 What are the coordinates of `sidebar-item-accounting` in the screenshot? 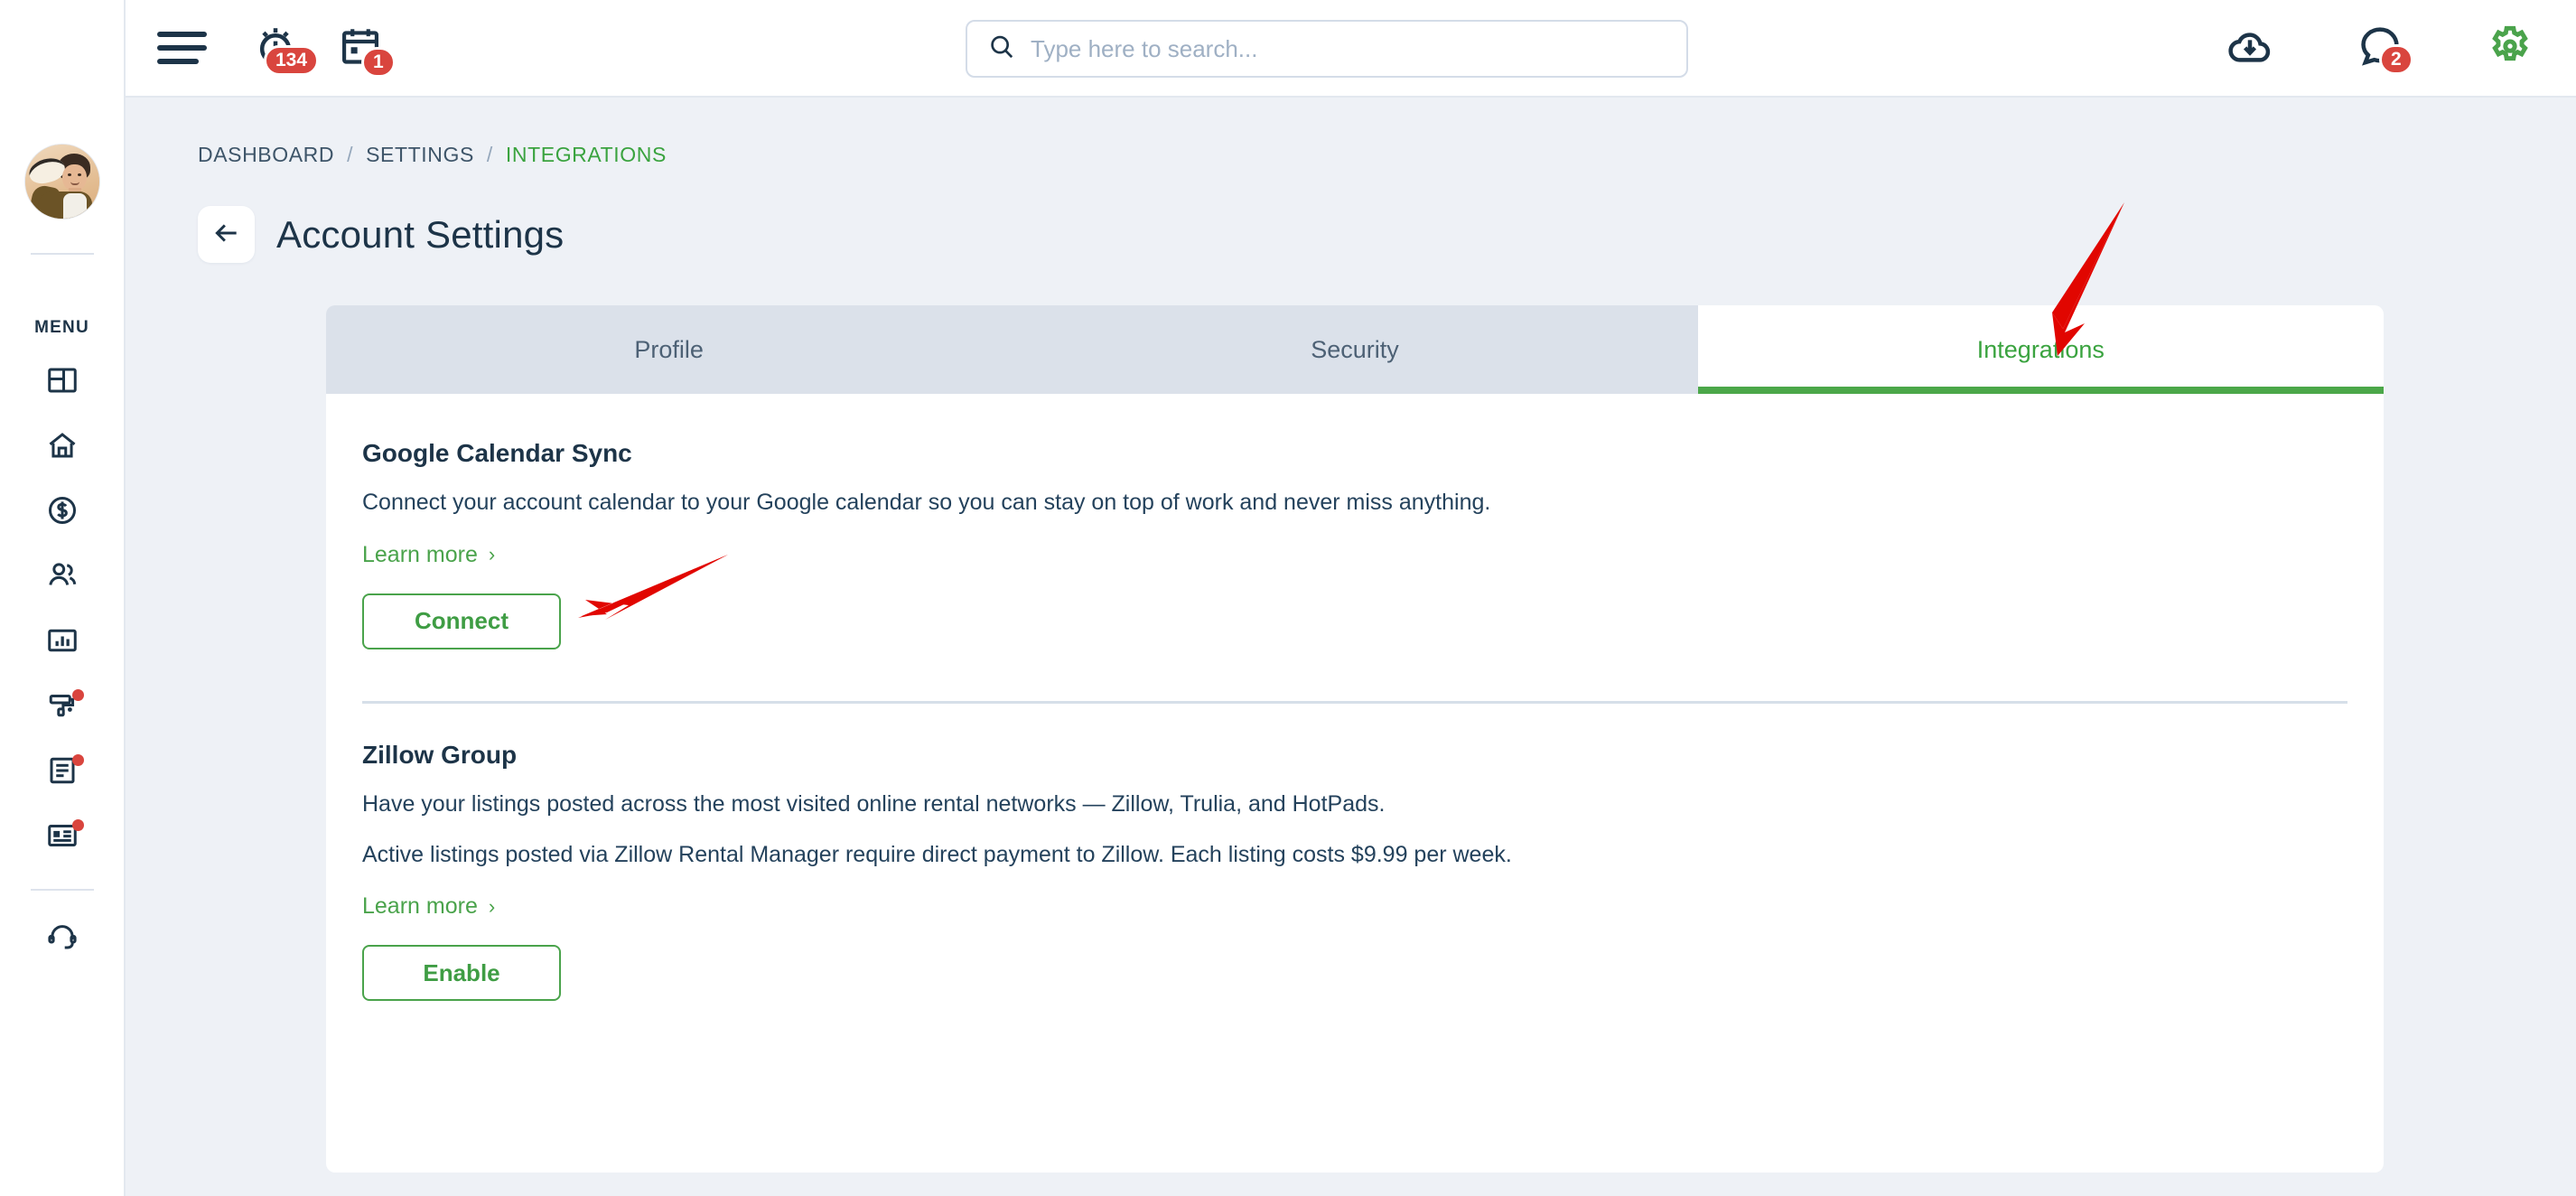 It's located at (62, 512).